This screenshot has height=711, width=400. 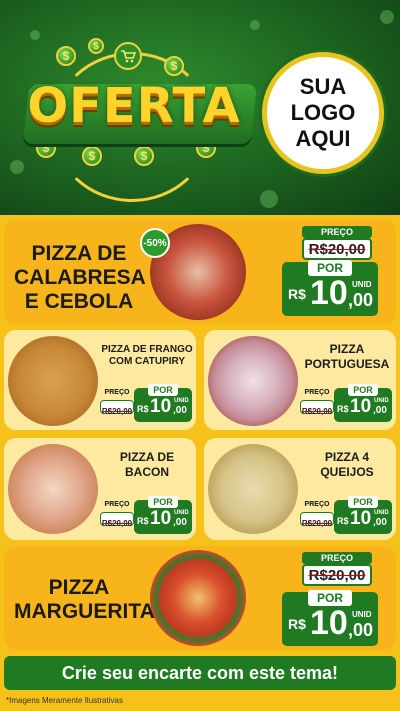 What do you see at coordinates (200, 673) in the screenshot?
I see `cta-banner: Crie seu encarte com este tema!` at bounding box center [200, 673].